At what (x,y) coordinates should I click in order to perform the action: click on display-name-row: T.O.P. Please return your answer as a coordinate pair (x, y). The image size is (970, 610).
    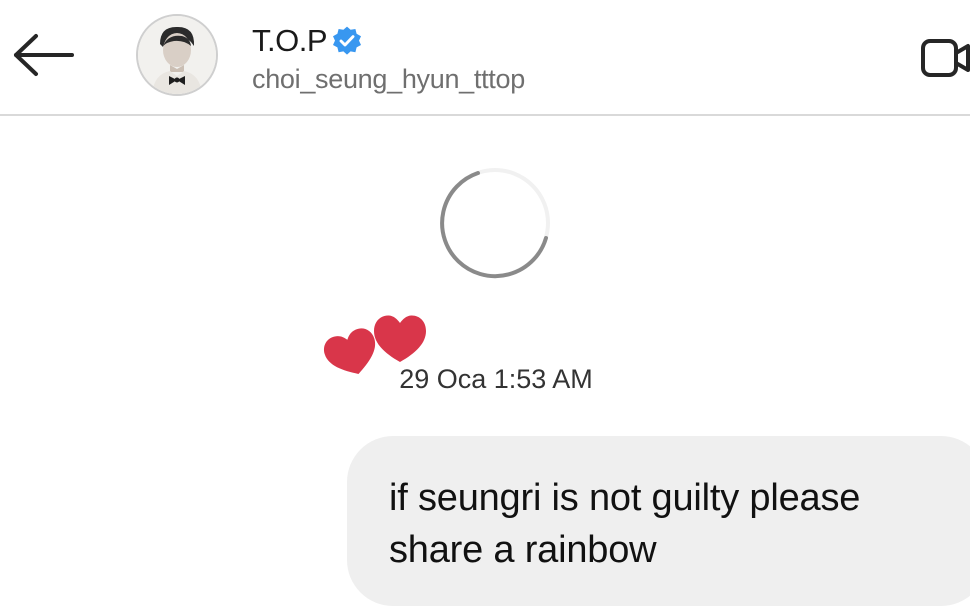
    Looking at the image, I should click on (307, 41).